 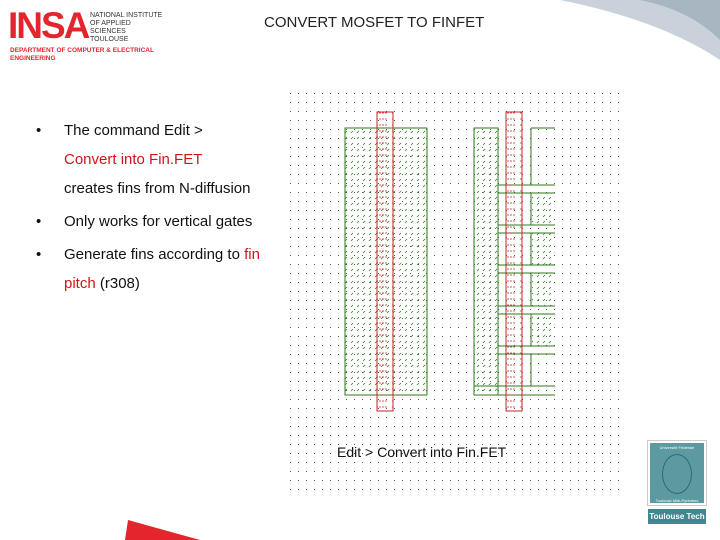 I want to click on slide-title: CONVERT MOSFET TO FINFET, so click(x=374, y=22).